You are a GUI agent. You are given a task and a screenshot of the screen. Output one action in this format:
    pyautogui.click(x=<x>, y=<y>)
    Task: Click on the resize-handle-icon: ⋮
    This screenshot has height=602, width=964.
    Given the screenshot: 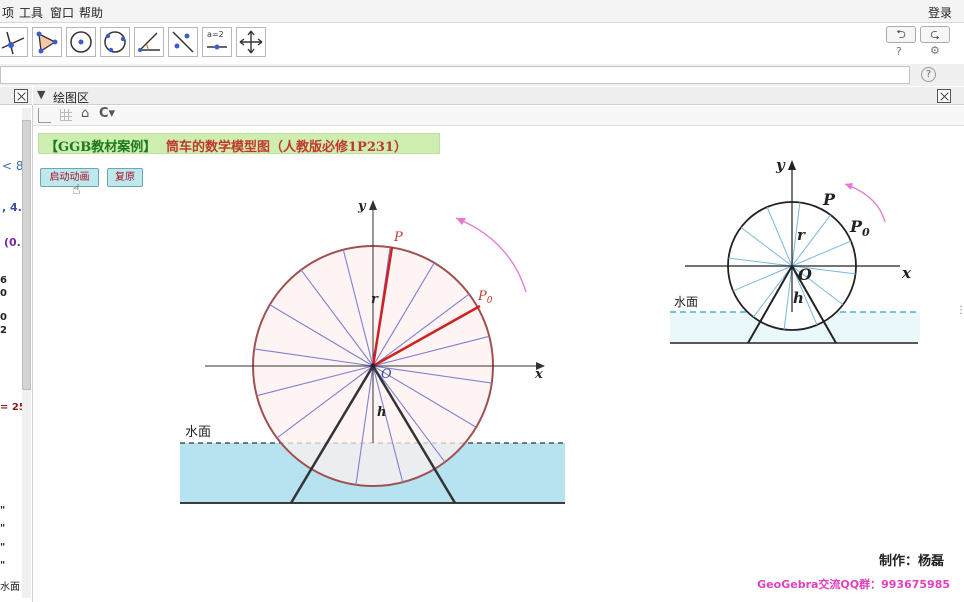 What is the action you would take?
    pyautogui.click(x=960, y=310)
    